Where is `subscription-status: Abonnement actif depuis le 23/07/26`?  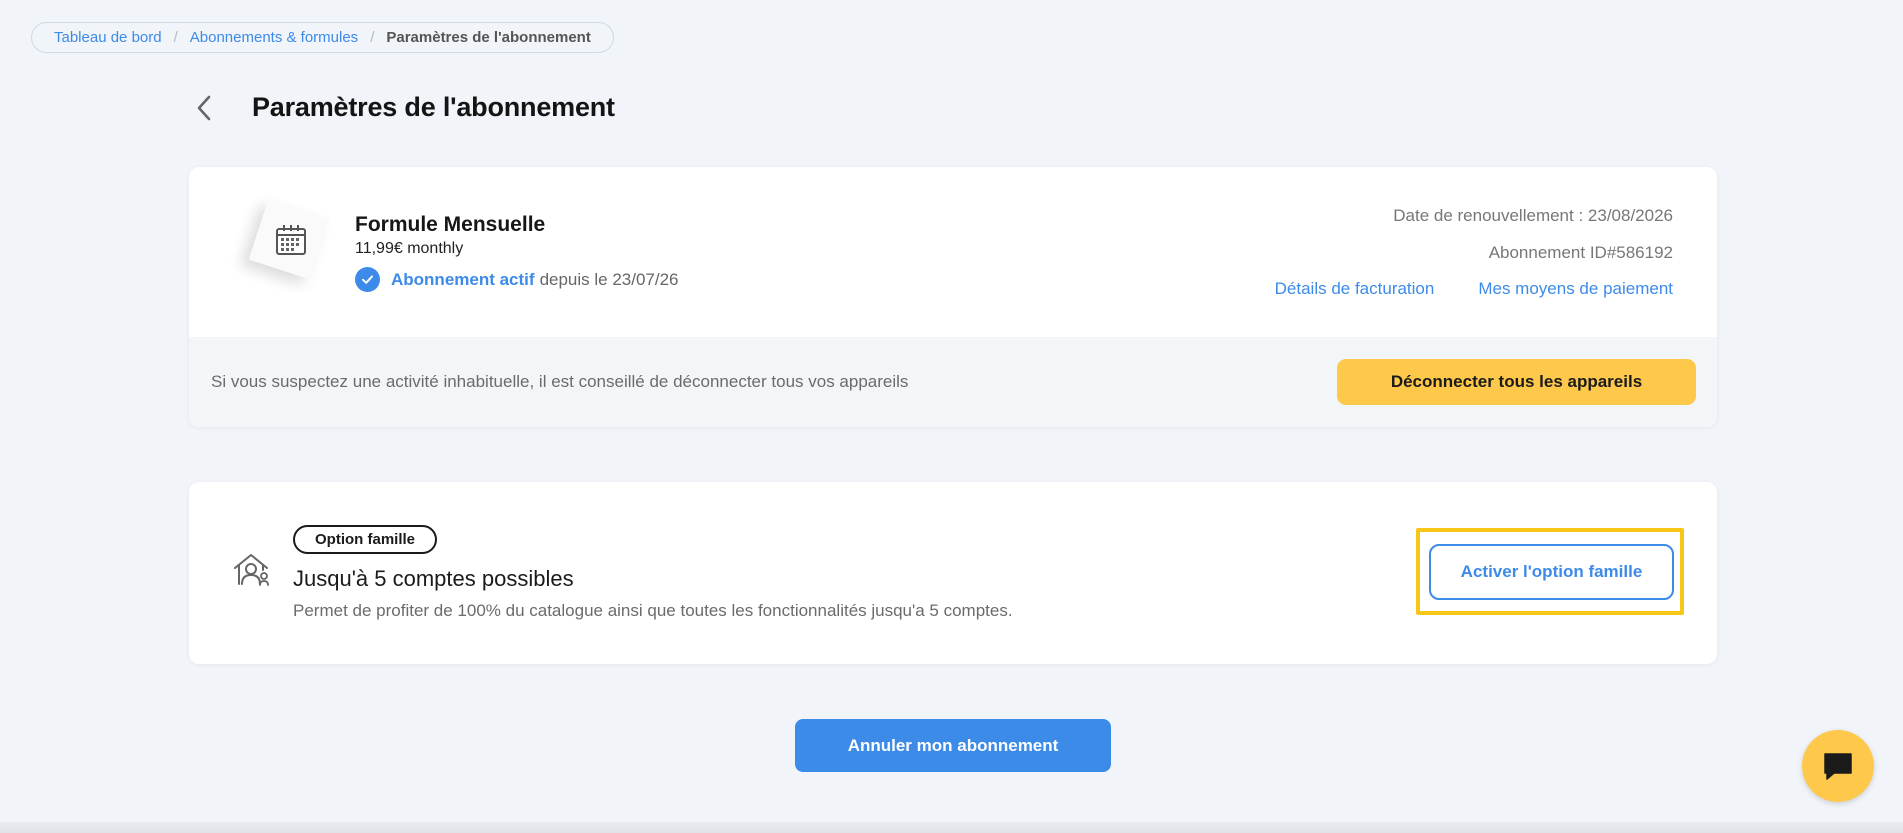 subscription-status: Abonnement actif depuis le 23/07/26 is located at coordinates (517, 279).